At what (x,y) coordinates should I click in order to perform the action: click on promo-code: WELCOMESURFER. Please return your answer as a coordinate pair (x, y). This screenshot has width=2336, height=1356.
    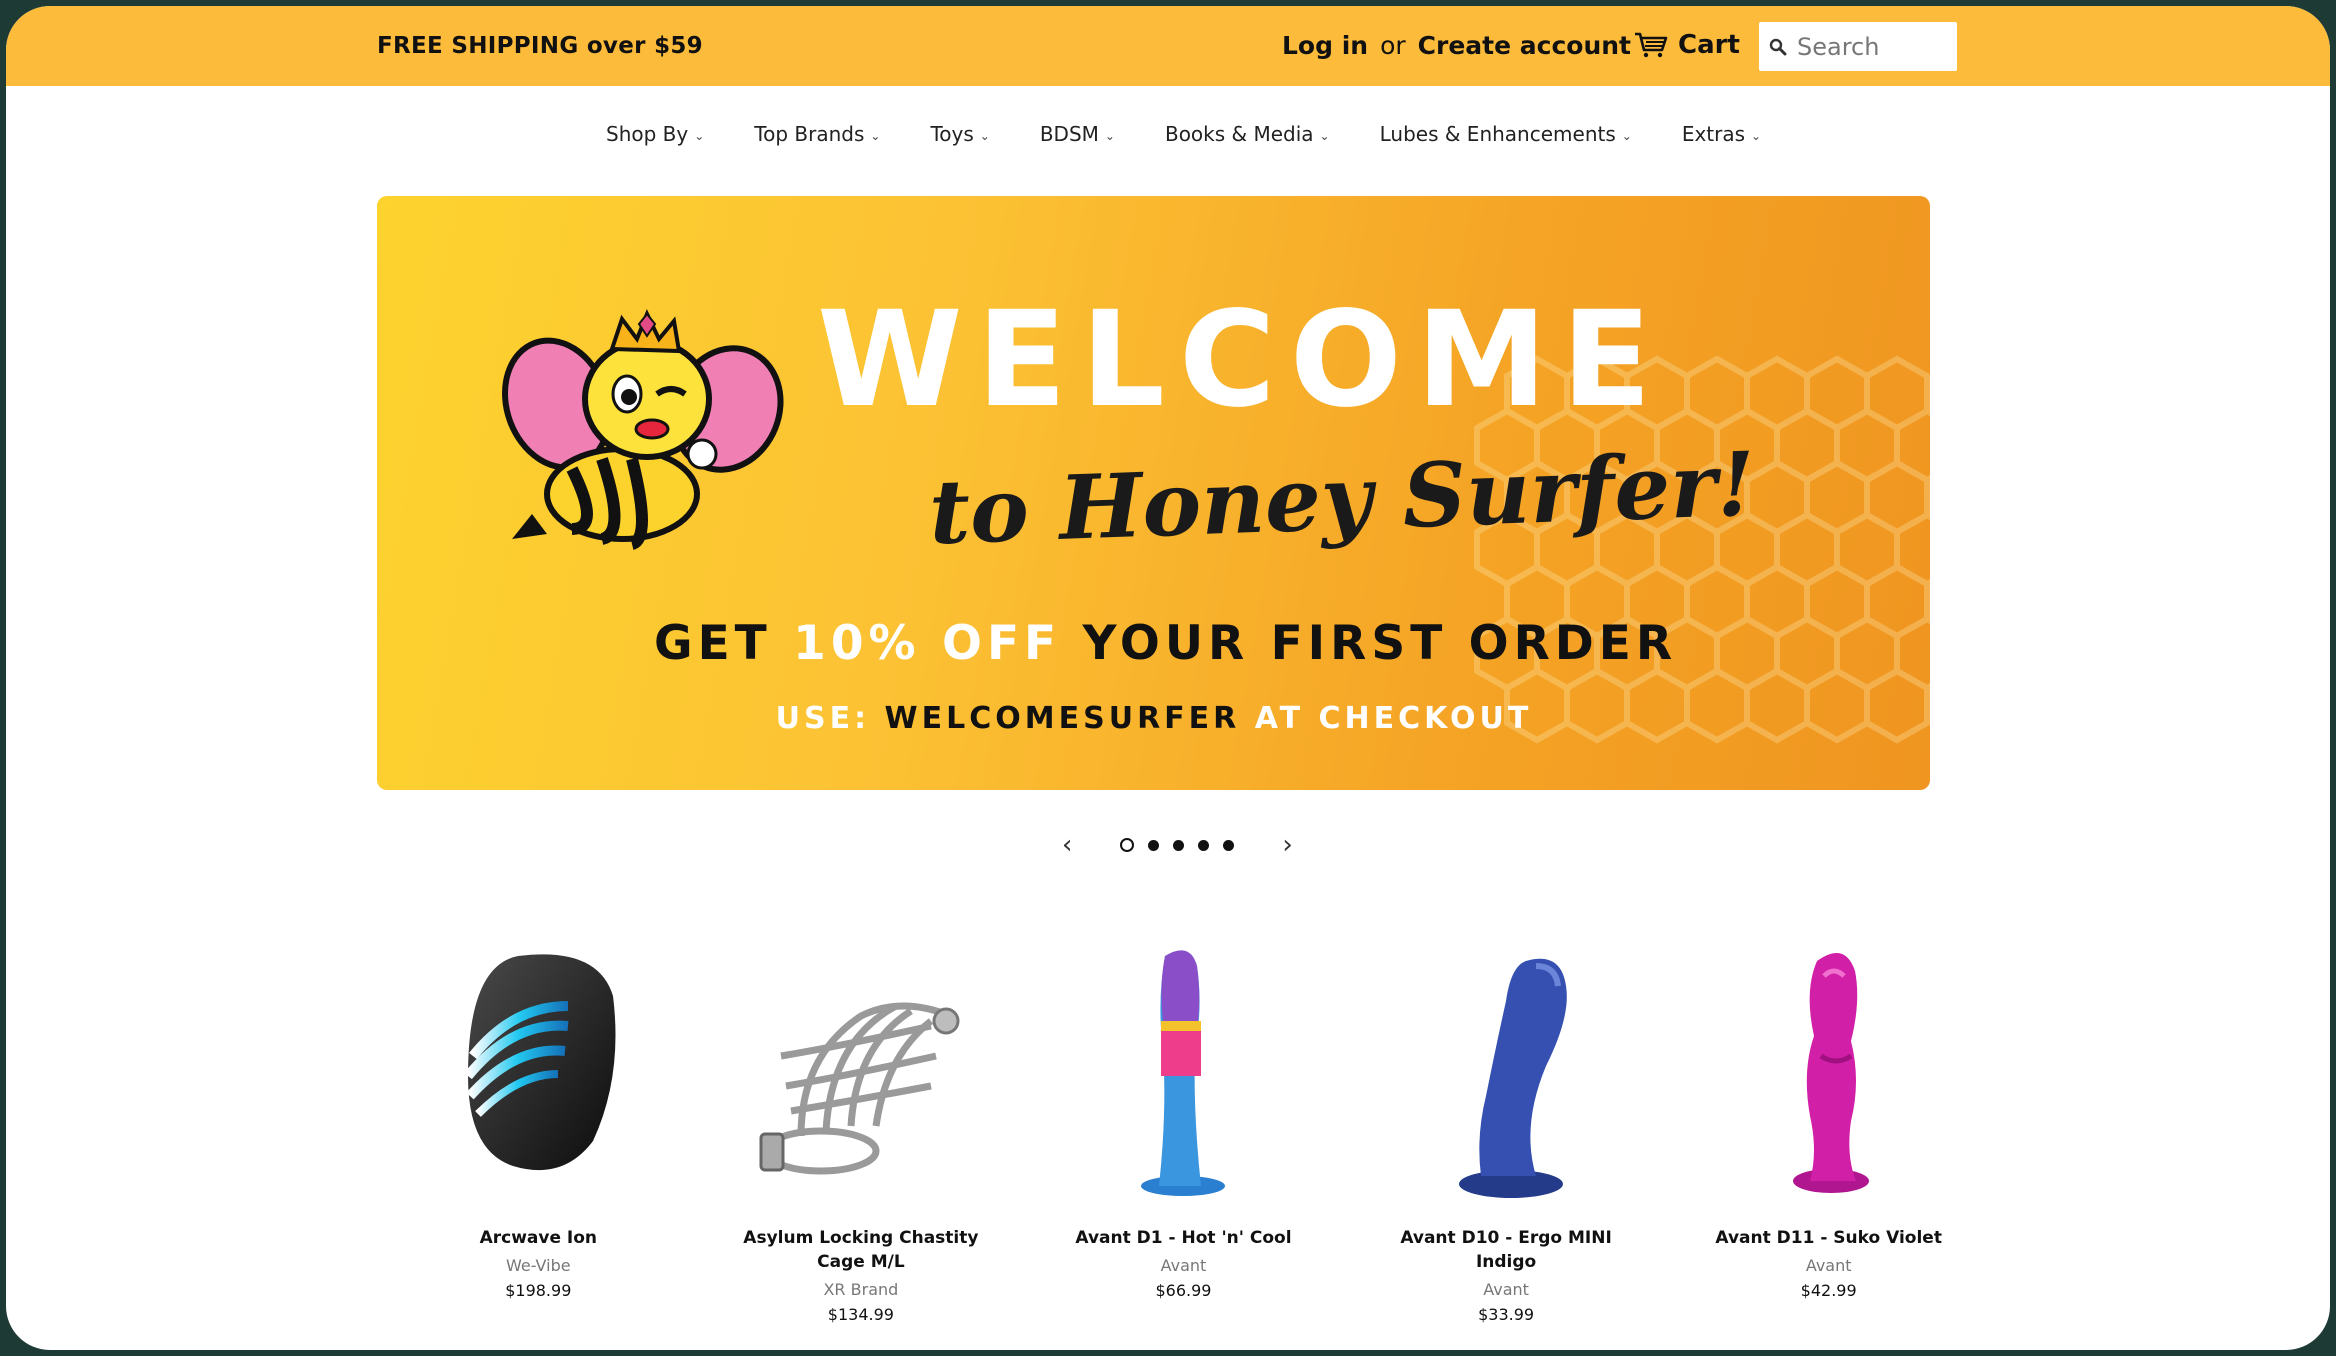
    Looking at the image, I should click on (1062, 718).